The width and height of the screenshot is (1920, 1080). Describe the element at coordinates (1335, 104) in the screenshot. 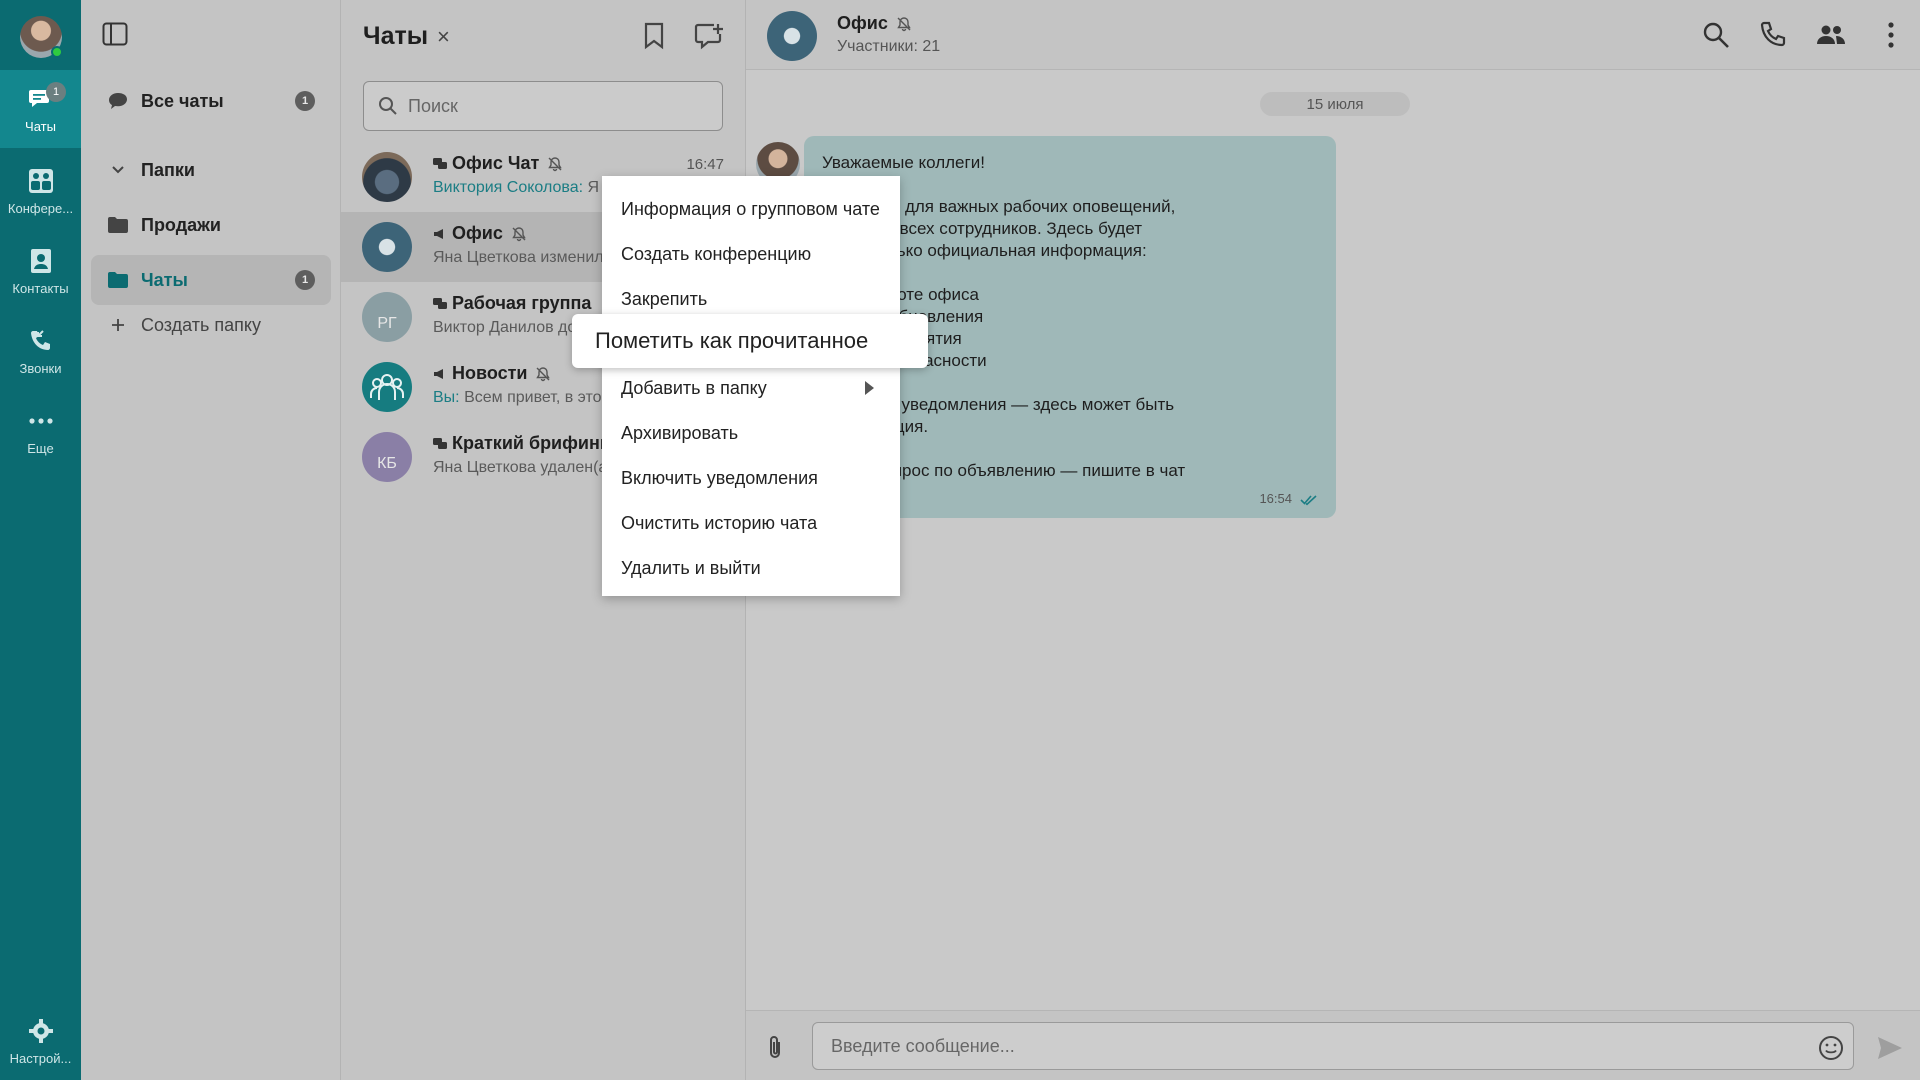

I see `date-separator: 15 июля` at that location.